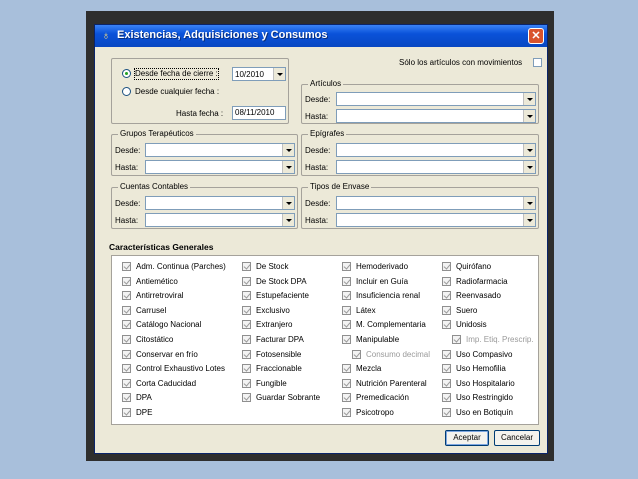 The height and width of the screenshot is (479, 638). What do you see at coordinates (220, 167) in the screenshot?
I see `grupos-to-select` at bounding box center [220, 167].